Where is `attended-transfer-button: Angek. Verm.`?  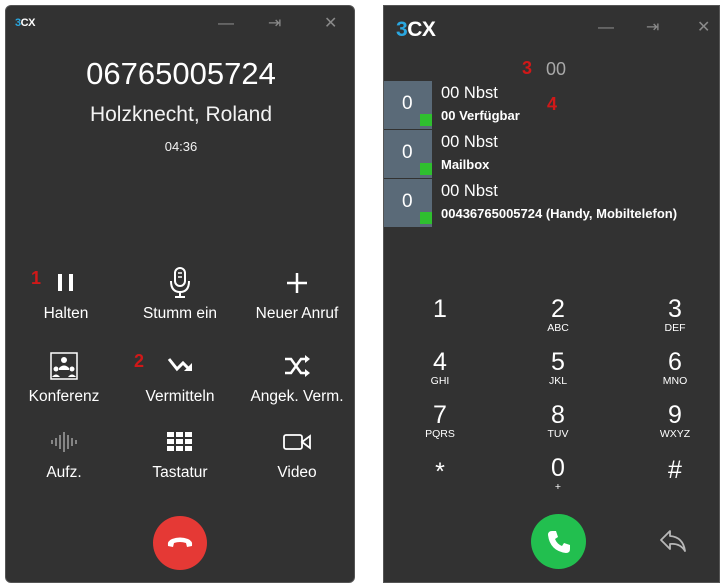 attended-transfer-button: Angek. Verm. is located at coordinates (297, 377).